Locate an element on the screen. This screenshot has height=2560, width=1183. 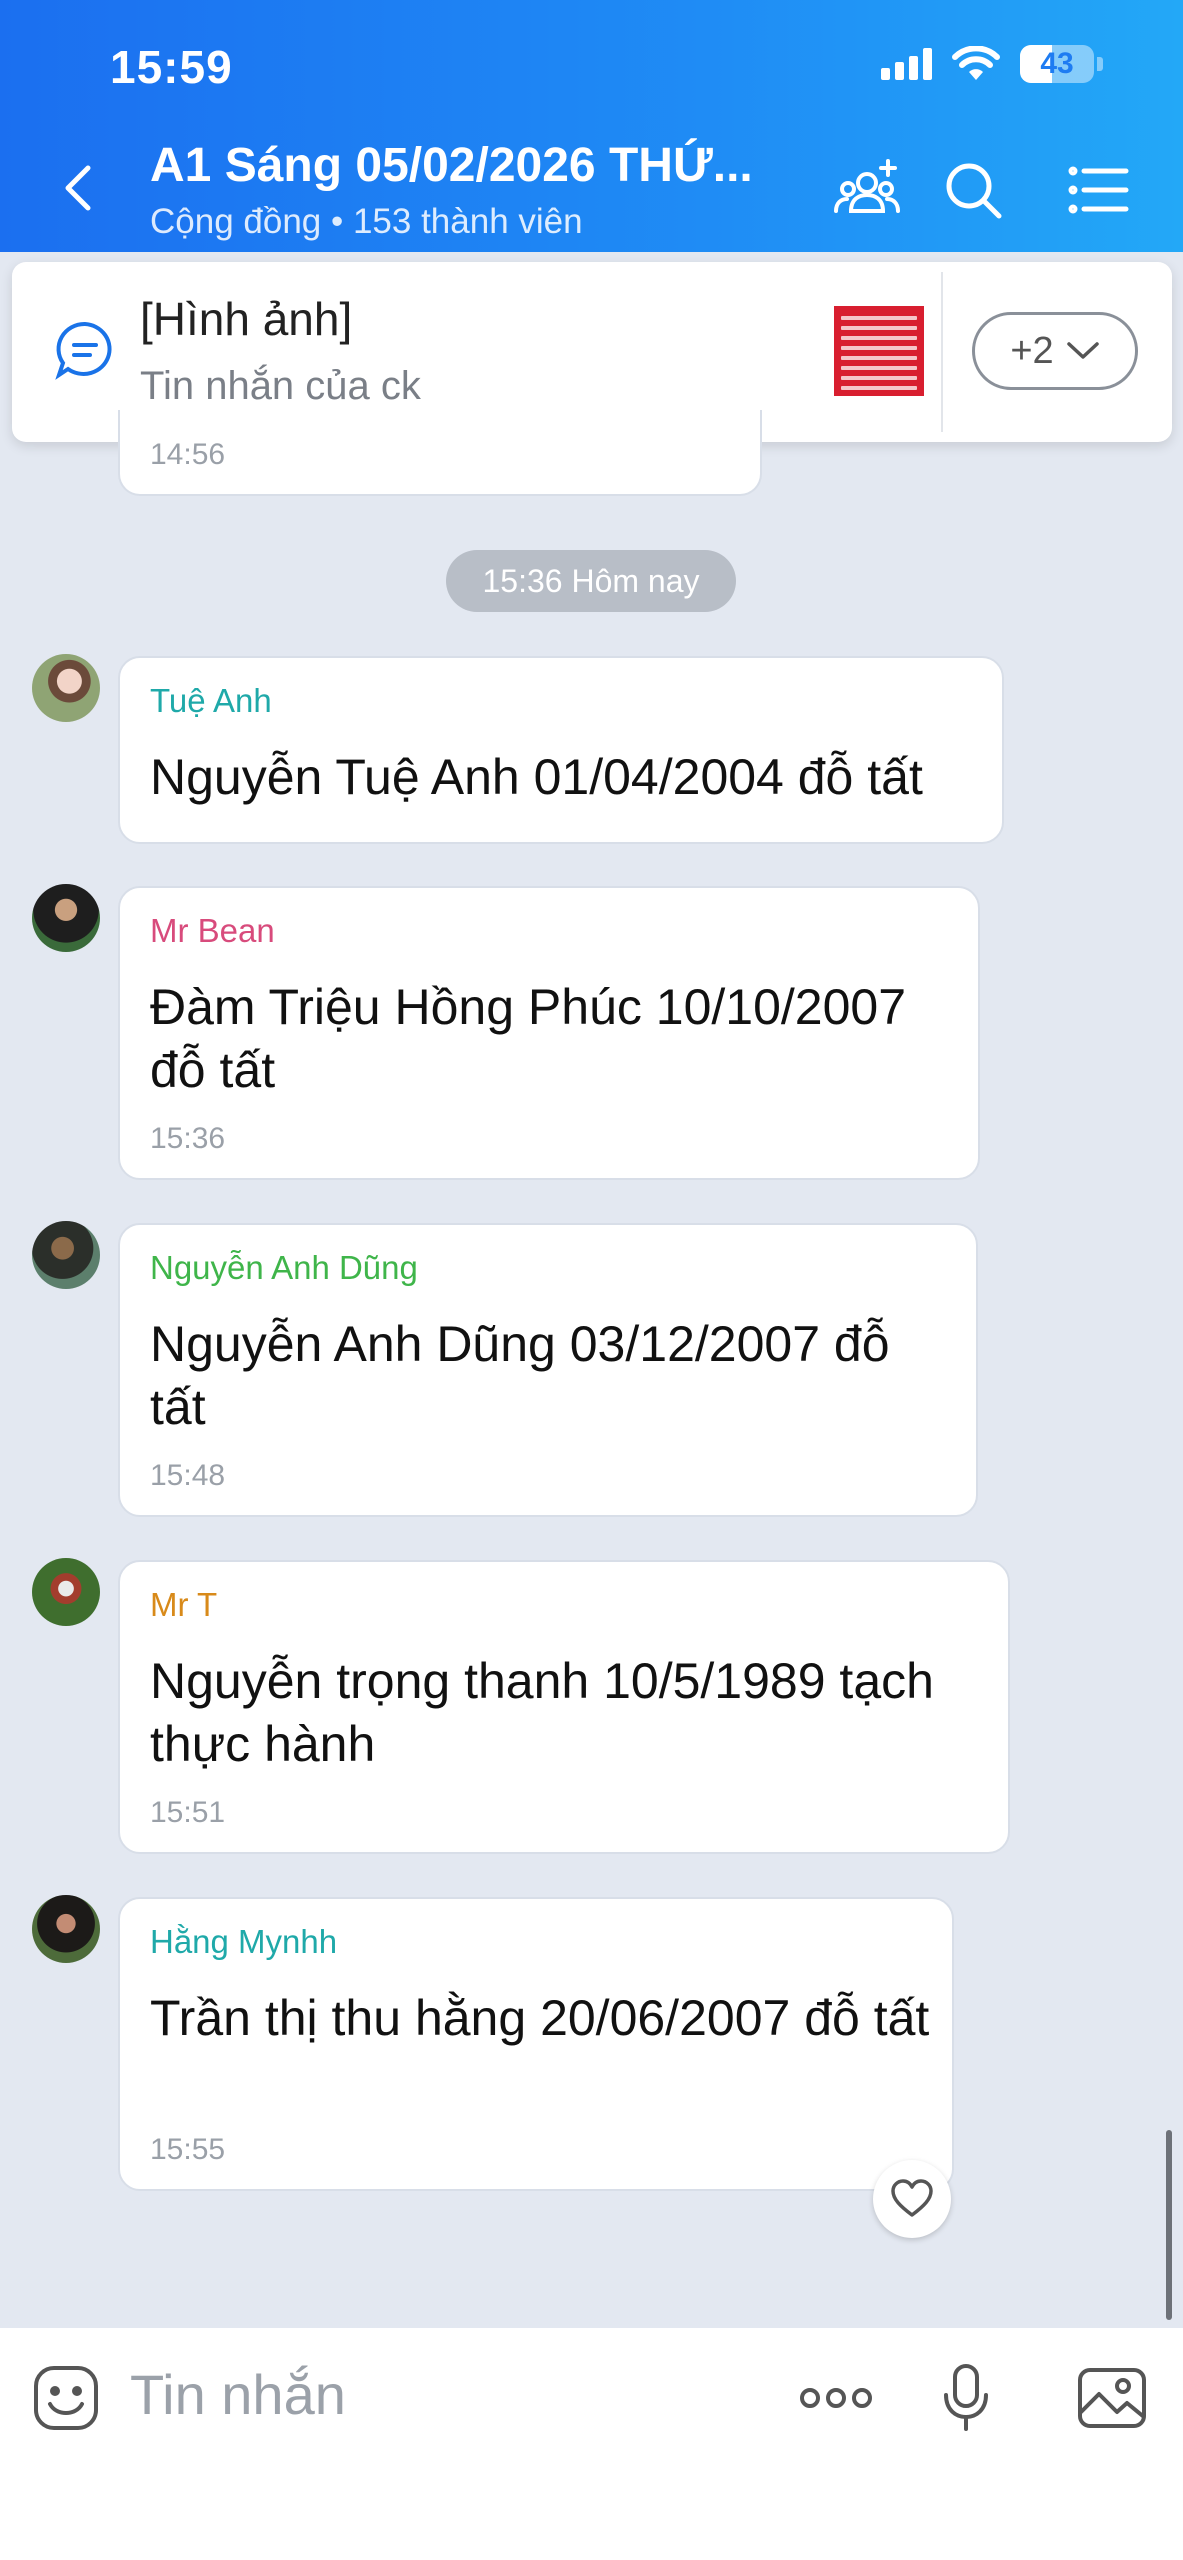
message-input-bar: Tin nhắn is located at coordinates (591, 2444).